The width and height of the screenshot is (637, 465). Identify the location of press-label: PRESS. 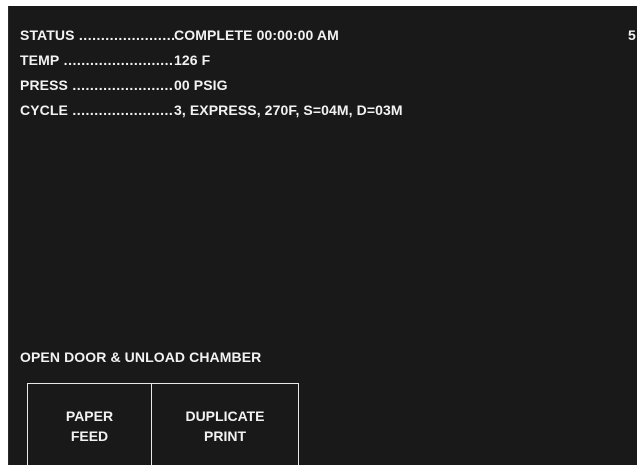
(97, 89).